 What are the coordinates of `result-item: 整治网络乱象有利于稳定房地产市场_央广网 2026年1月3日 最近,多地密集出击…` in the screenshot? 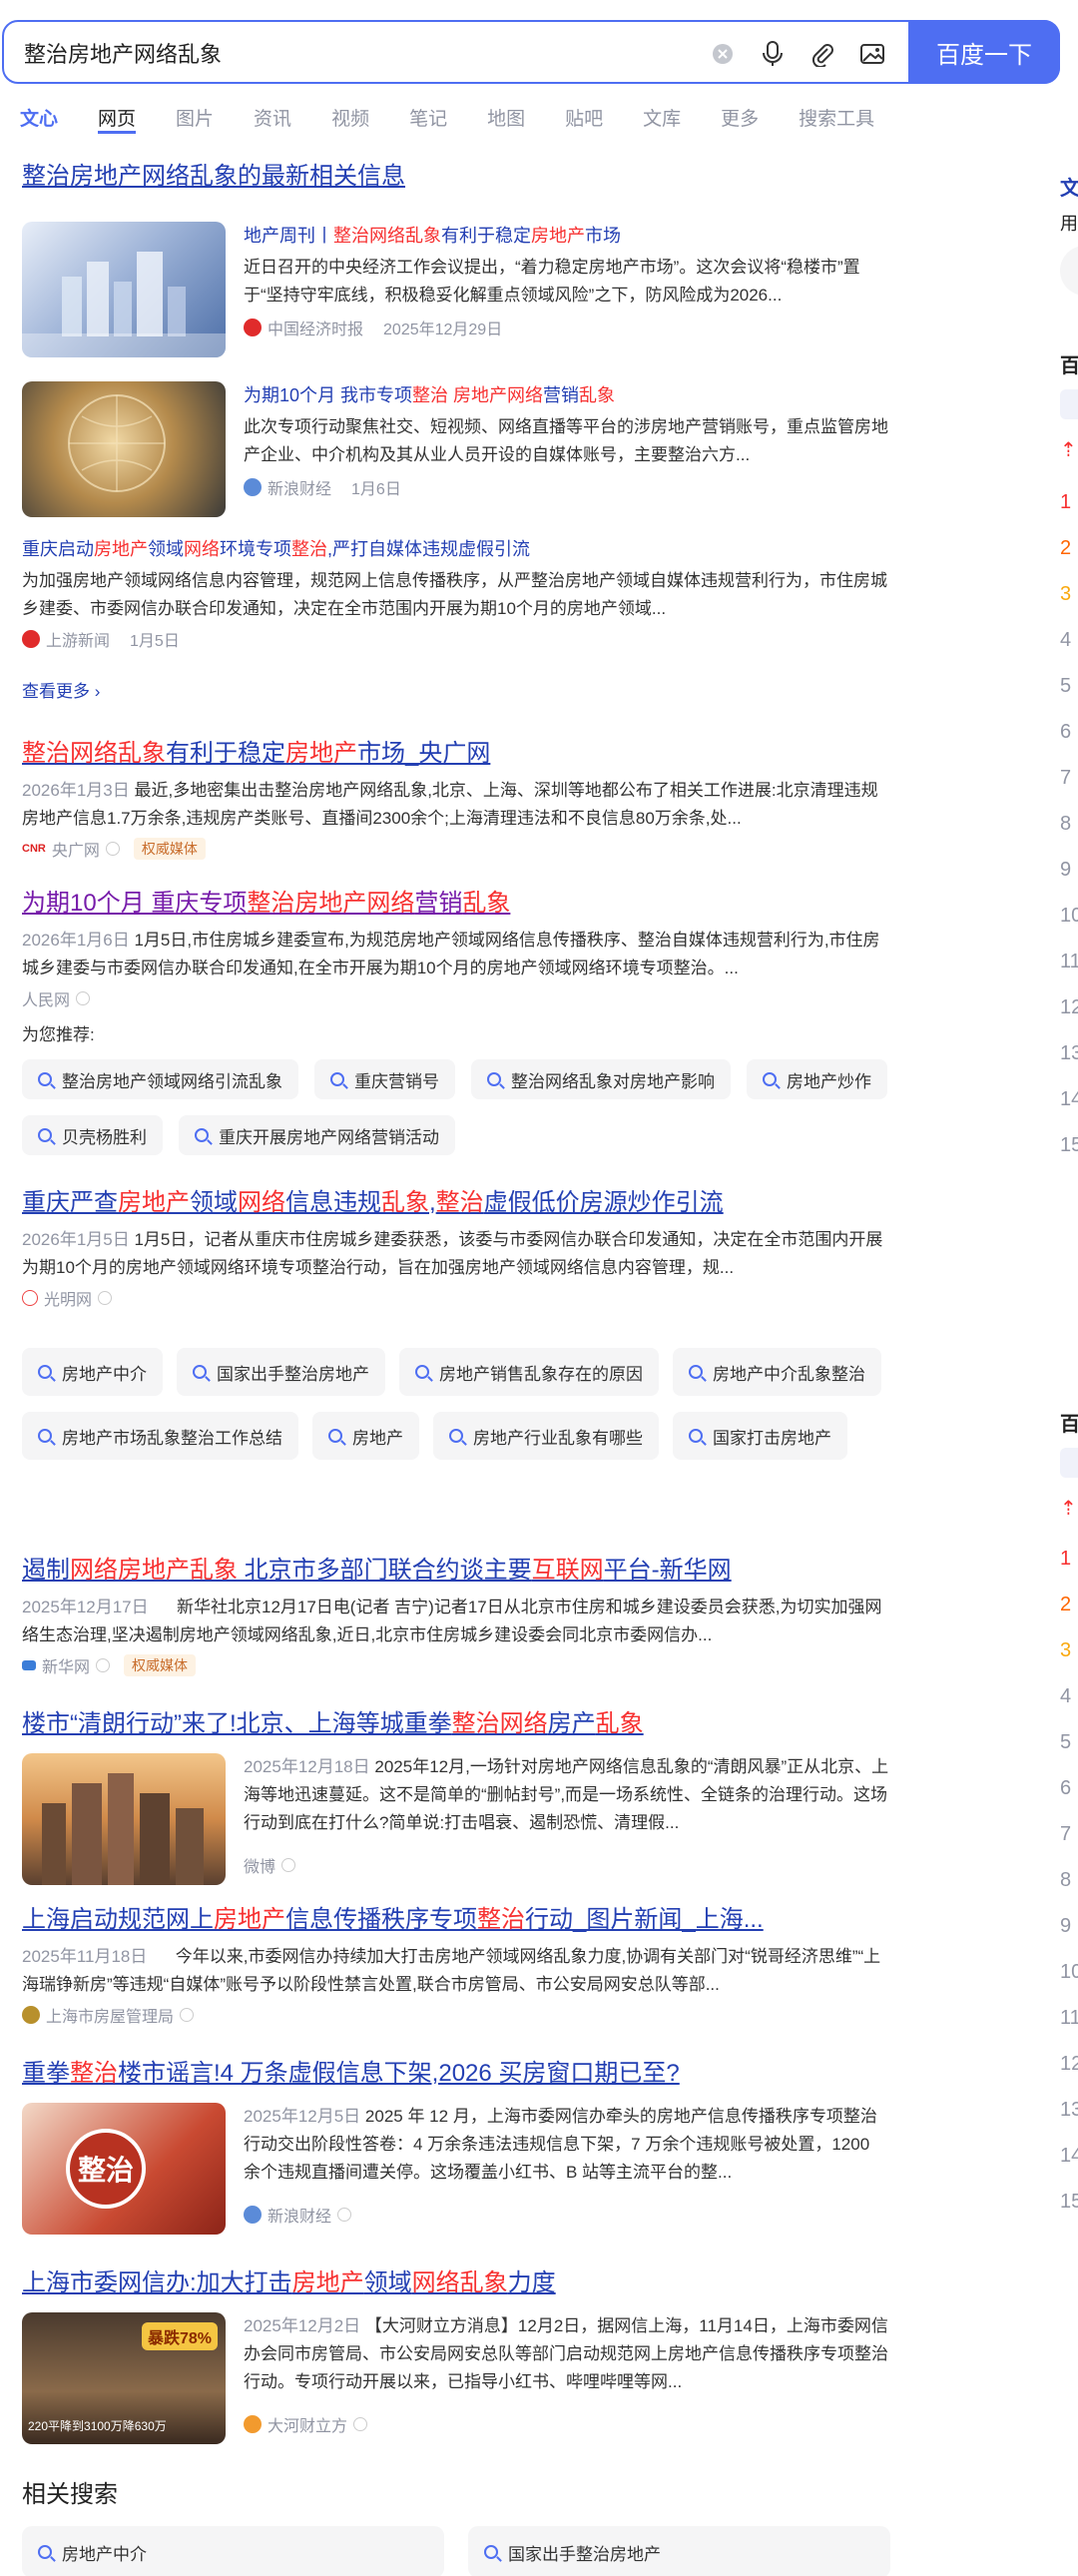 It's located at (456, 799).